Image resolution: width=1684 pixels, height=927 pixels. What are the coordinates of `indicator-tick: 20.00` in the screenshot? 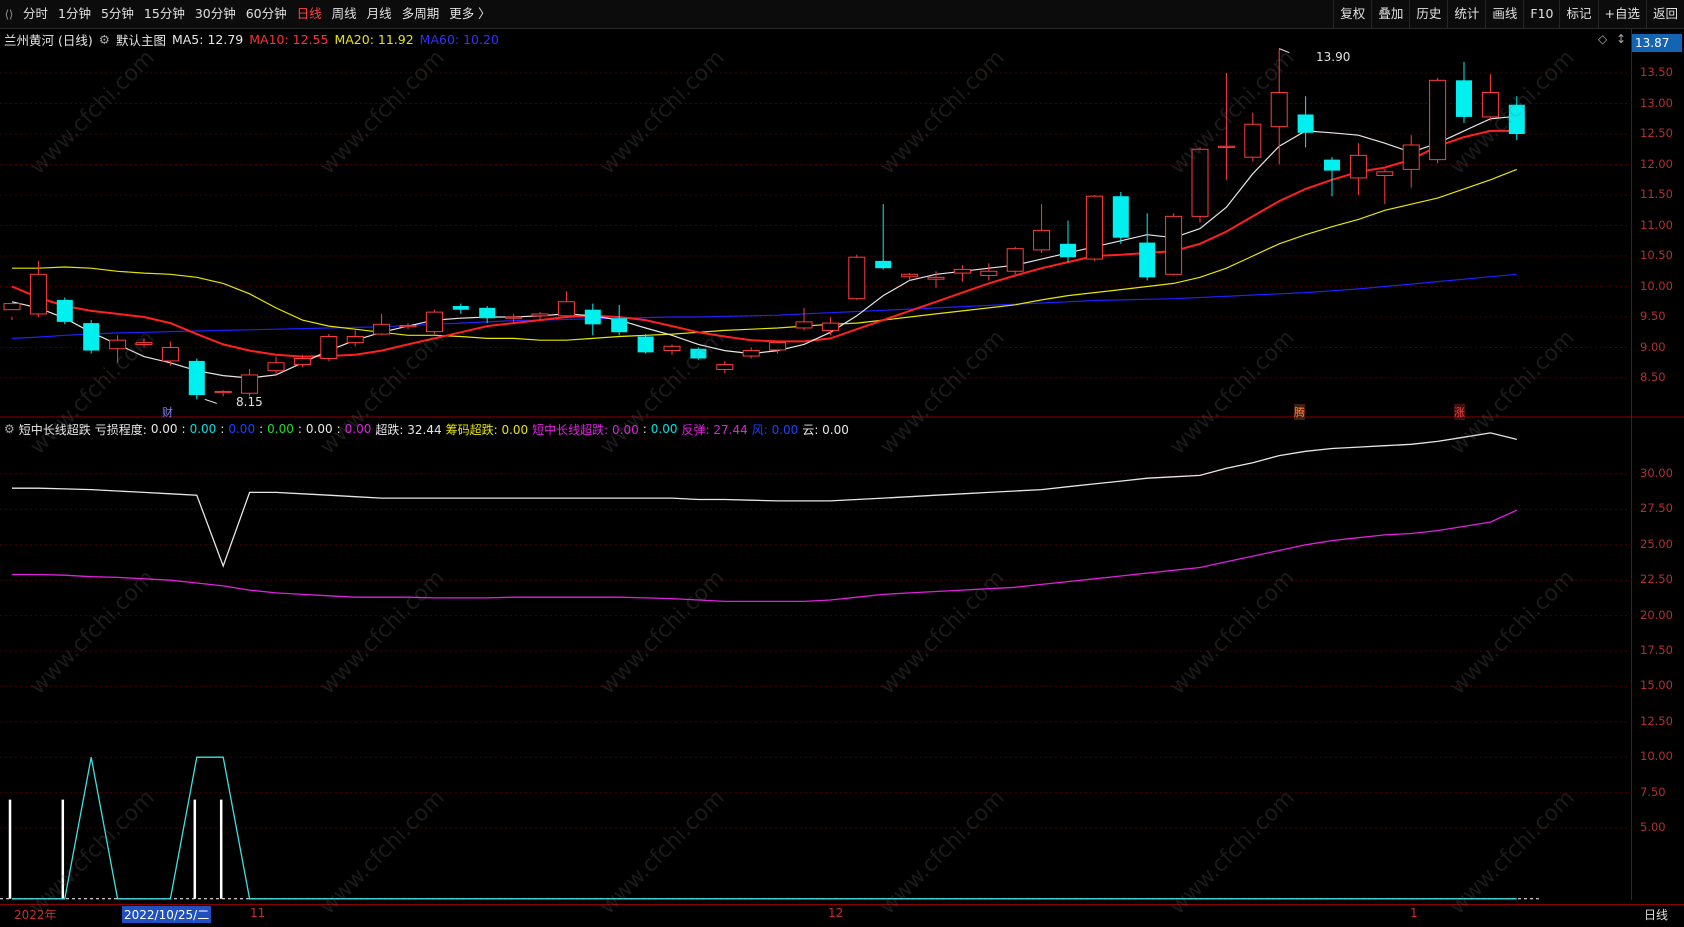 It's located at (1656, 614).